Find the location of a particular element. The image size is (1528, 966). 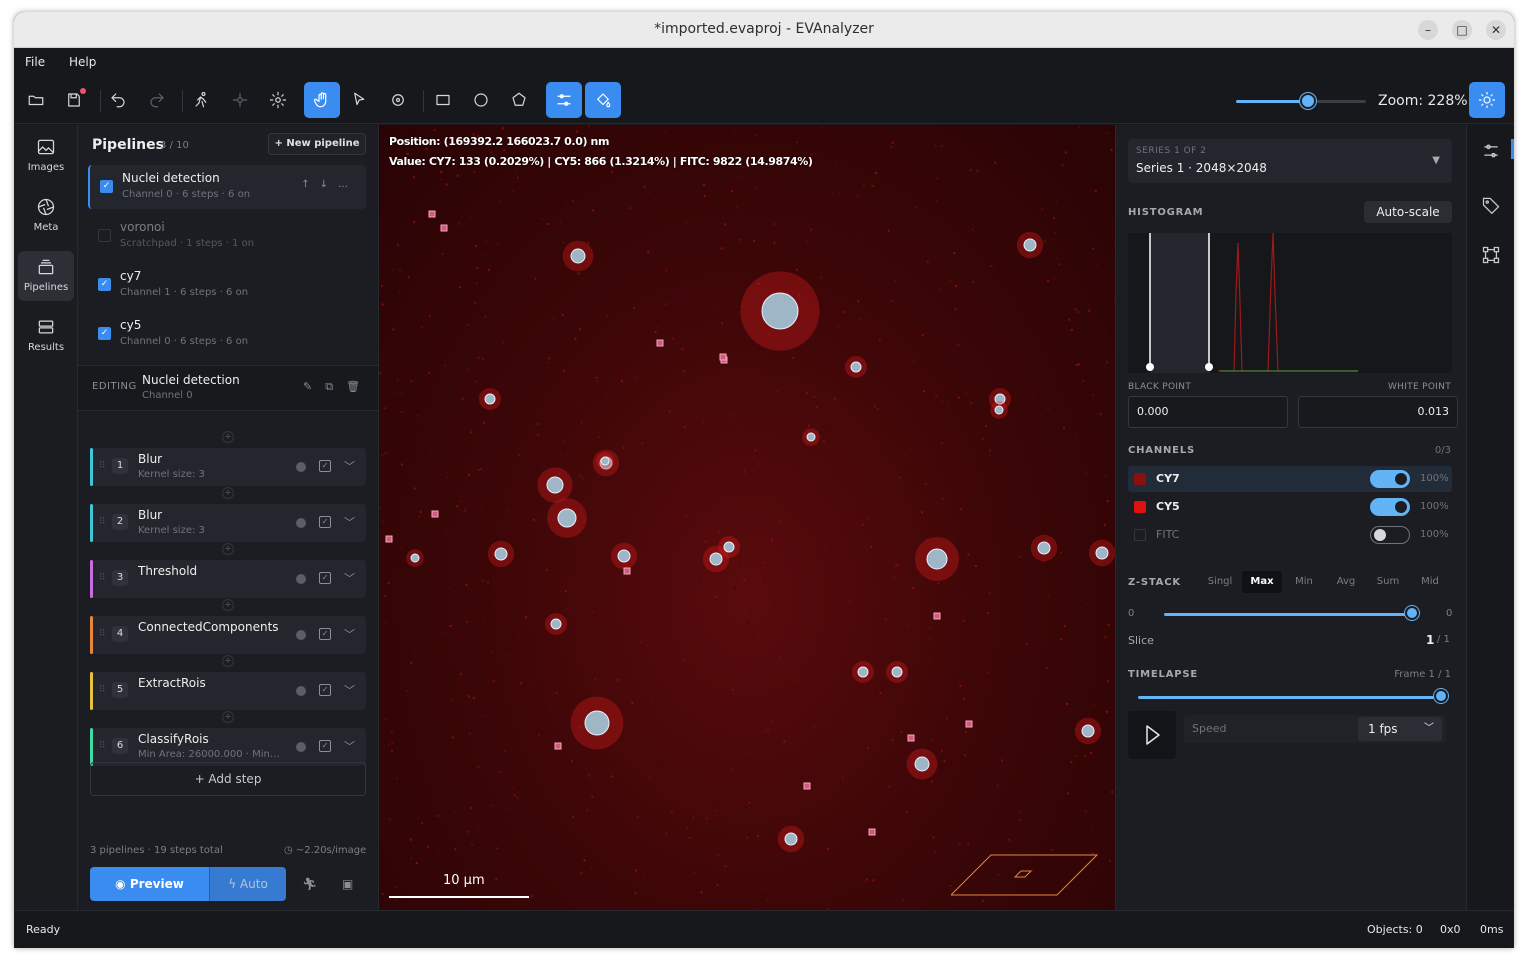

pipeline-step: ⠿ 3 Threshold ✓ ﹀ is located at coordinates (228, 579).